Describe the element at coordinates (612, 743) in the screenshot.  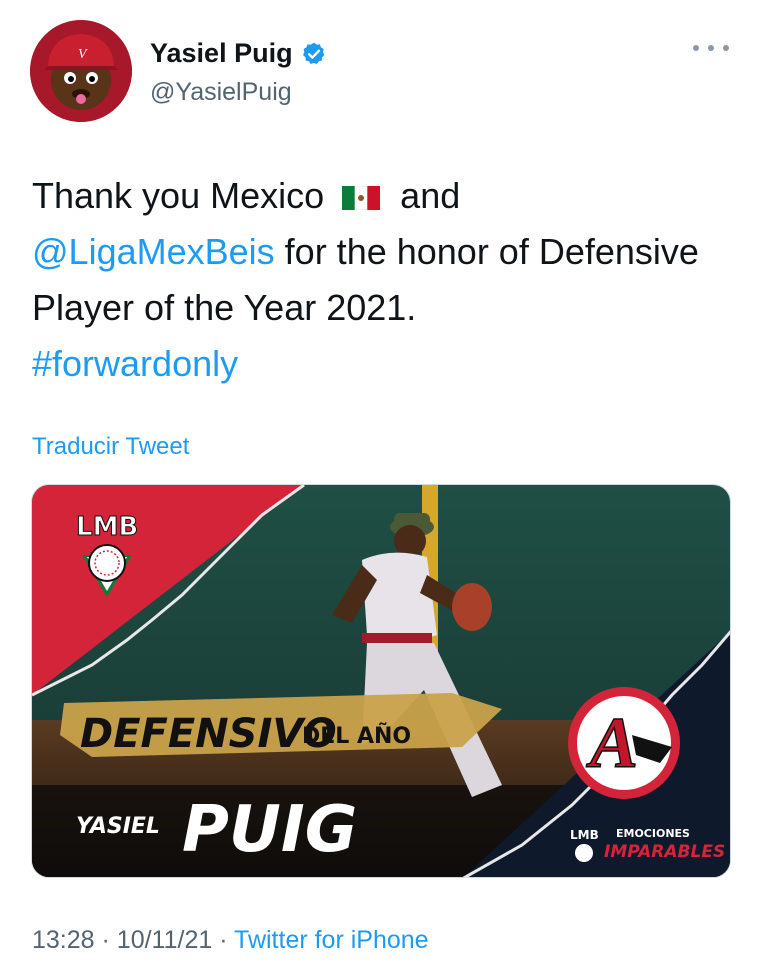
I see `team-logo-letter: A` at that location.